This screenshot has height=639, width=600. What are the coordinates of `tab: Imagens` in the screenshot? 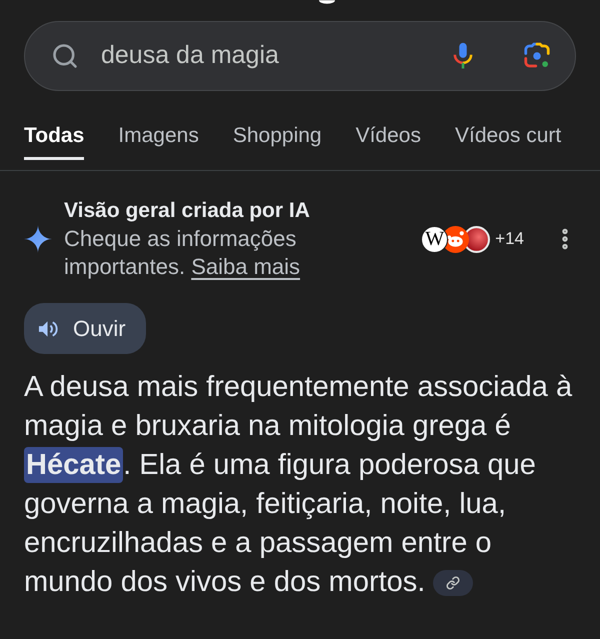 It's located at (158, 137).